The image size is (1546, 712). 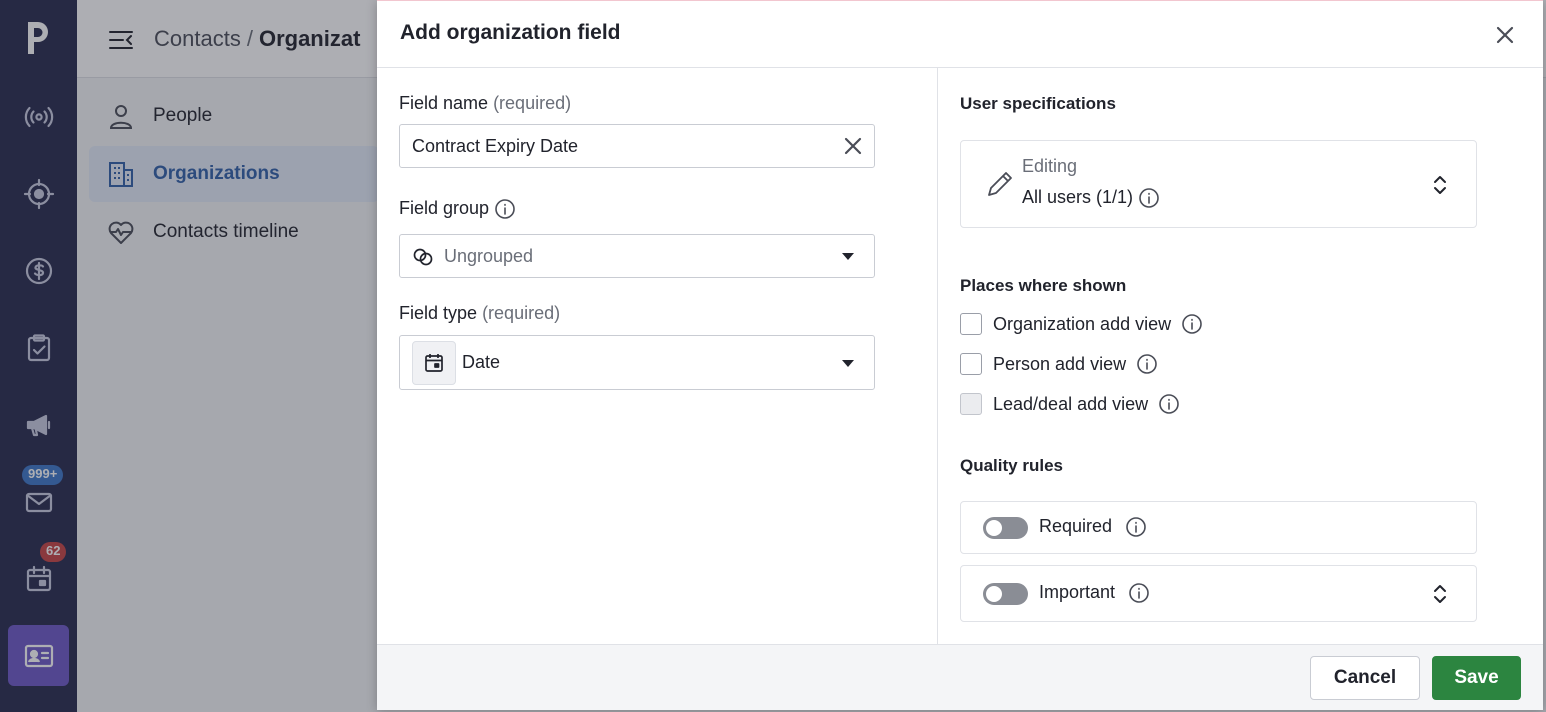 What do you see at coordinates (1005, 528) in the screenshot?
I see `required-toggle` at bounding box center [1005, 528].